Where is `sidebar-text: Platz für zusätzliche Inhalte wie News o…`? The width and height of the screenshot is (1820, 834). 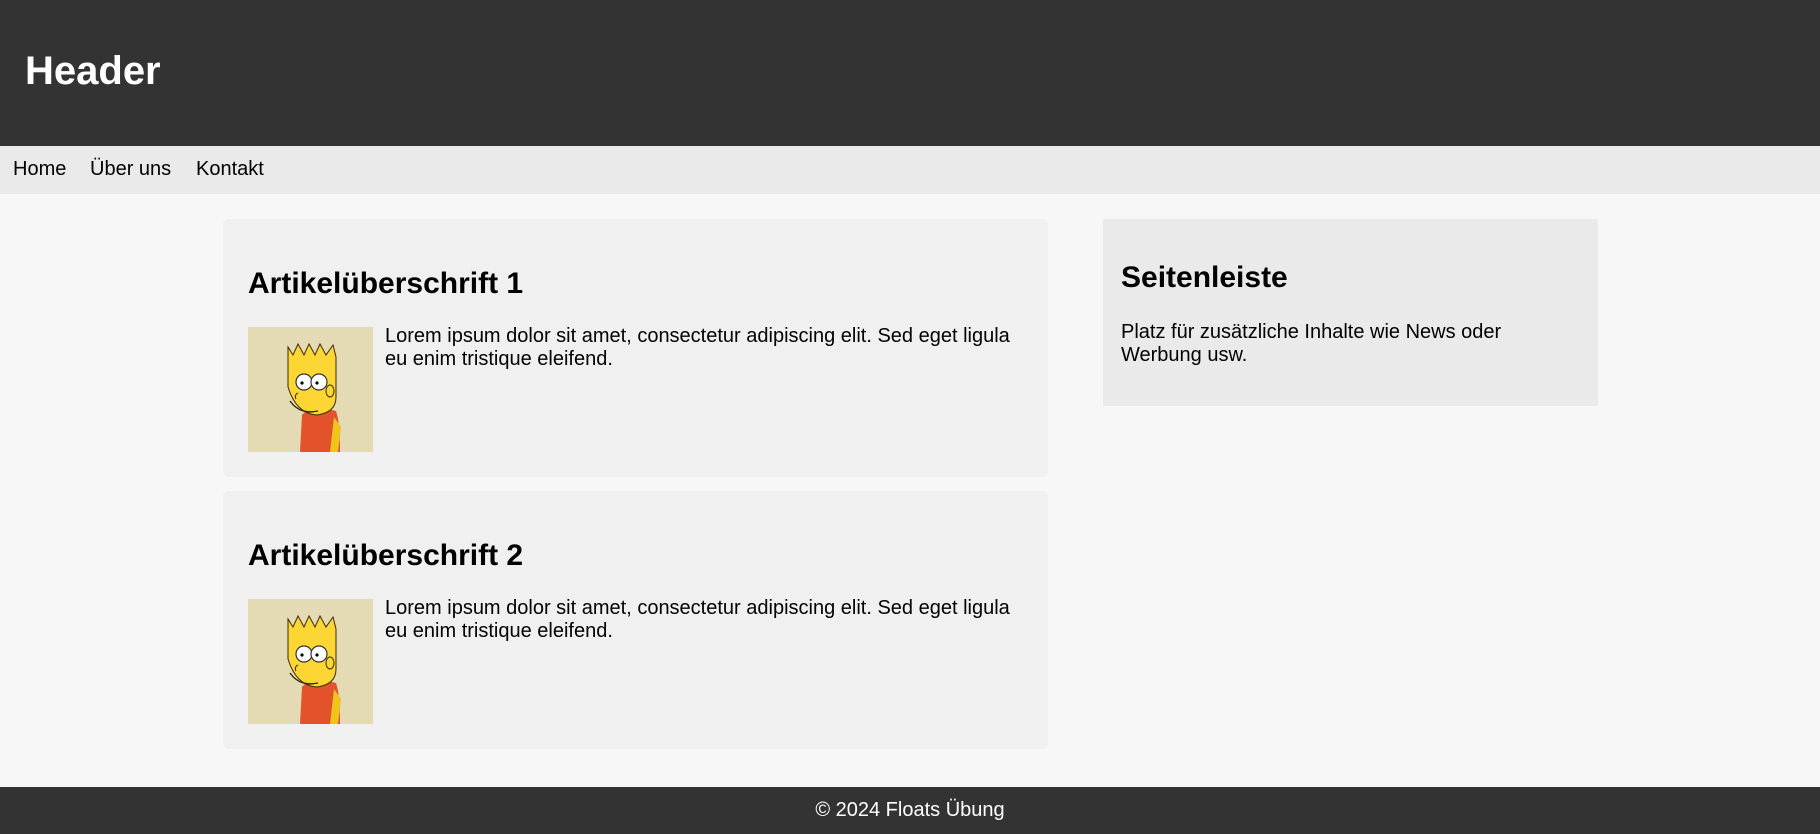
sidebar-text: Platz für zusätzliche Inhalte wie News o… is located at coordinates (1311, 343).